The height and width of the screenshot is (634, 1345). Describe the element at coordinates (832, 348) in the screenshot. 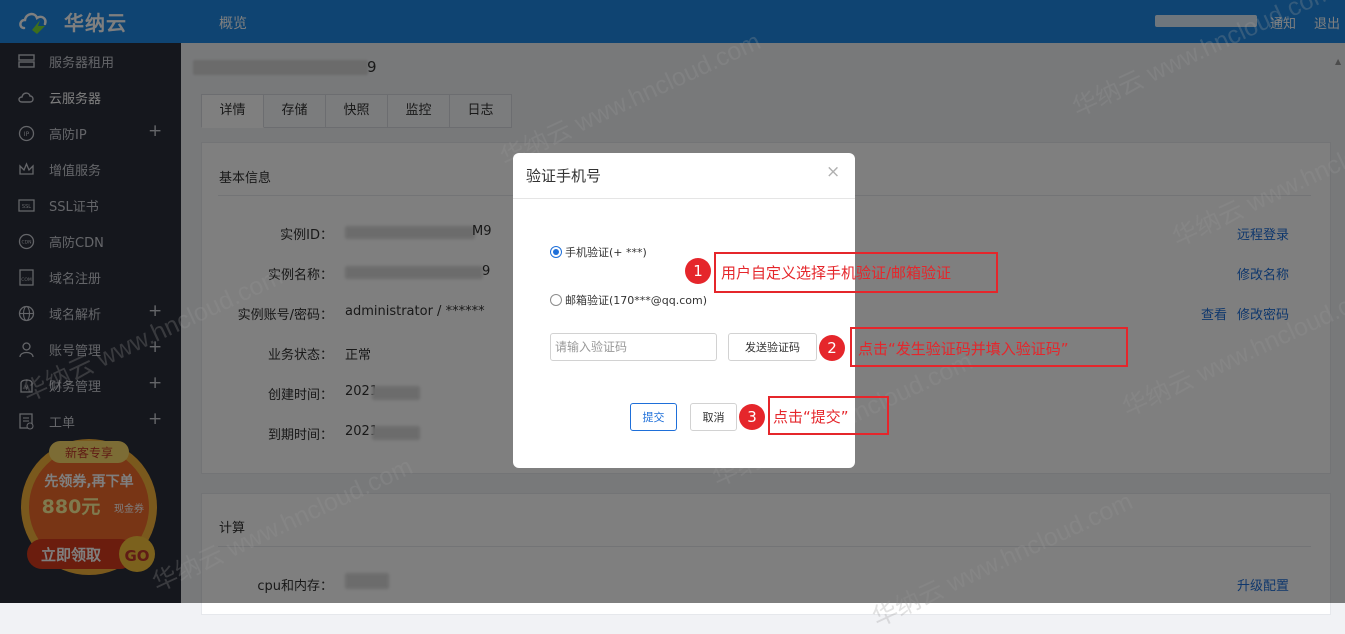

I see `annotation-number-2: 2` at that location.